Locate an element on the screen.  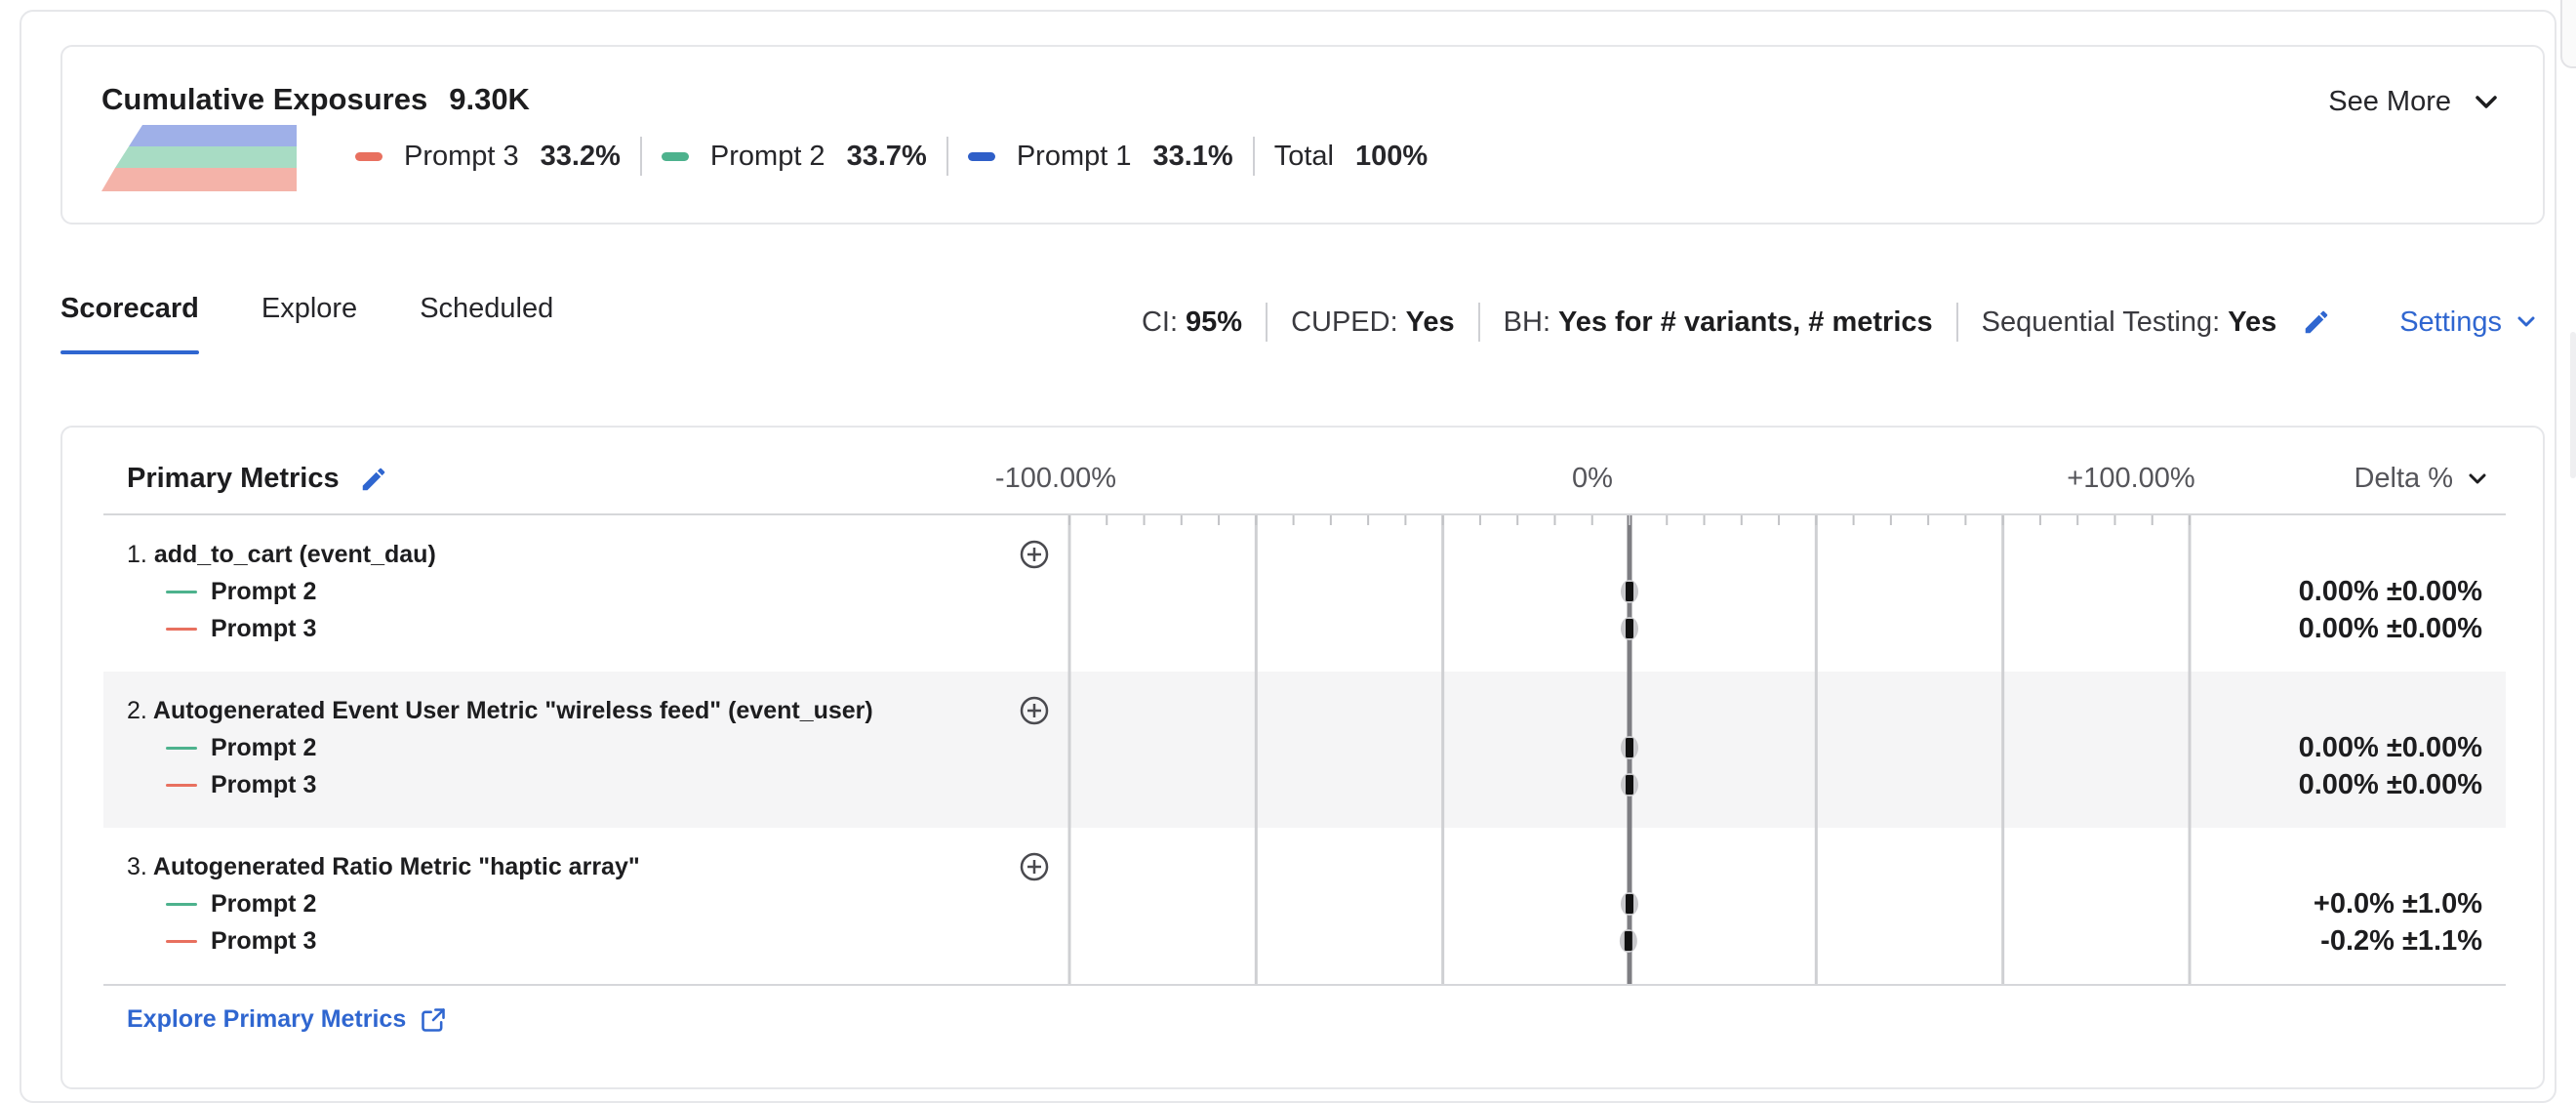
scrollbar is located at coordinates (2573, 405).